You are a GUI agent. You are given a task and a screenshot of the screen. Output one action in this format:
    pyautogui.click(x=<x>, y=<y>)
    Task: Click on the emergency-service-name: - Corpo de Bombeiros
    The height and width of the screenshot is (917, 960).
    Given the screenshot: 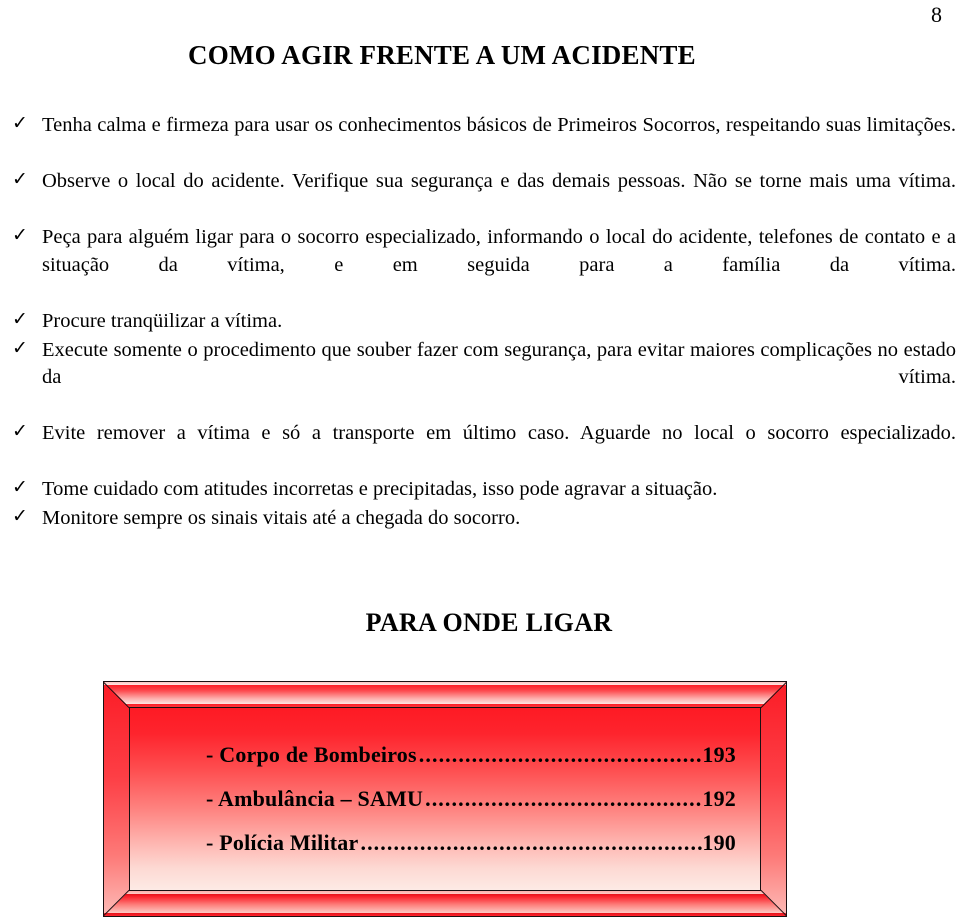 What is the action you would take?
    pyautogui.click(x=311, y=754)
    